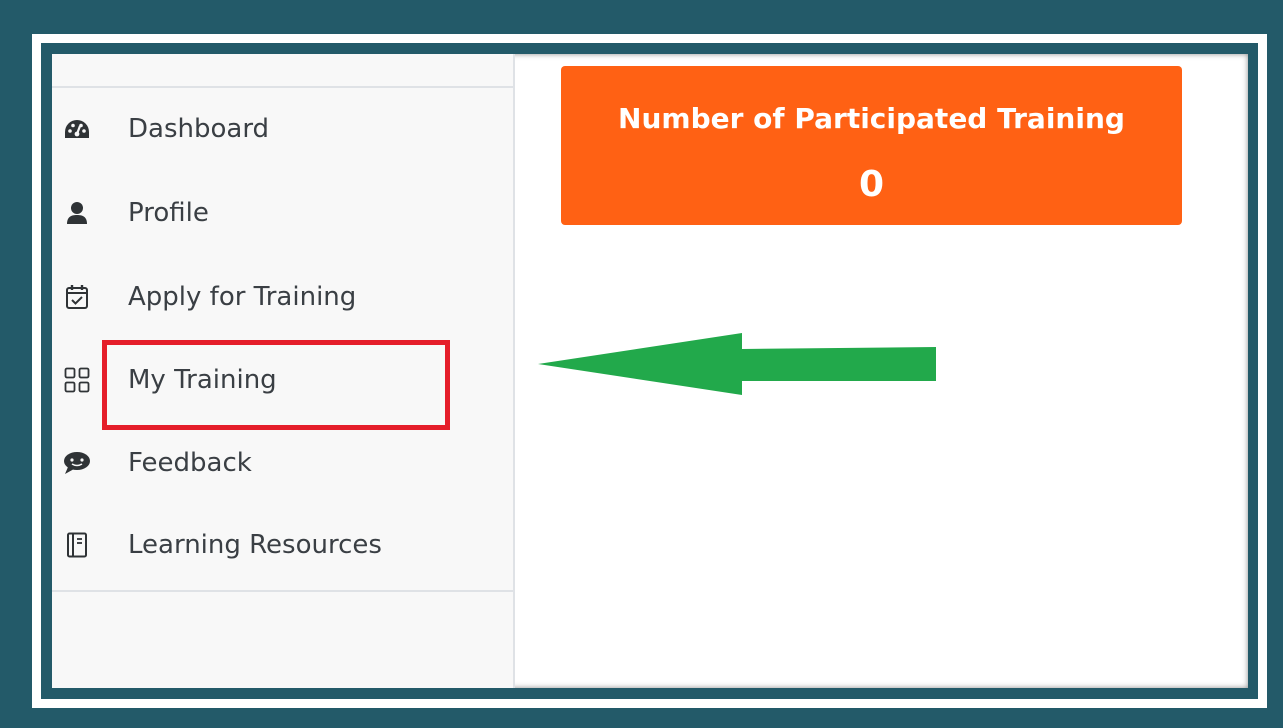  I want to click on user-icon, so click(77, 213).